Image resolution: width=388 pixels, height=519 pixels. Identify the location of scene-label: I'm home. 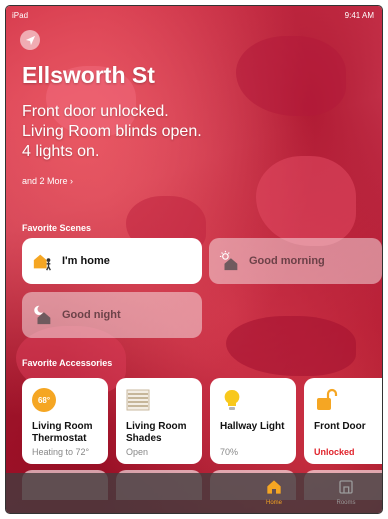
(86, 261).